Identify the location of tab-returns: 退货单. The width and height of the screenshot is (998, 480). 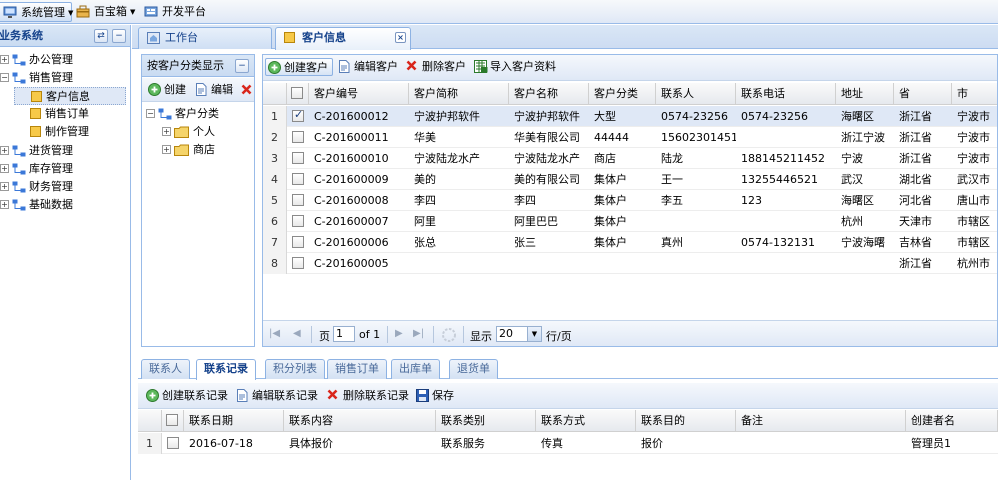
(473, 369).